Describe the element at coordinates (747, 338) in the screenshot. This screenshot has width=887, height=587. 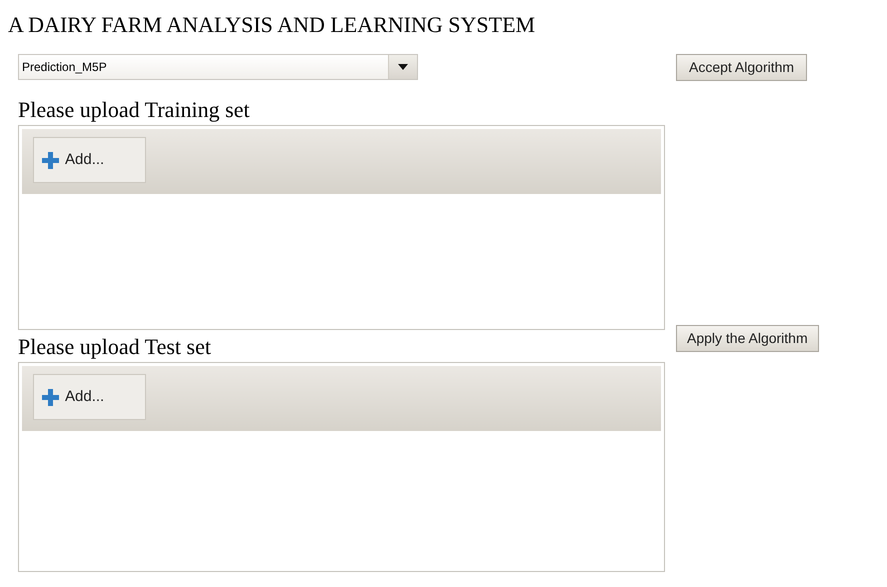
I see `apply-algorithm-button: Apply the Algorithm` at that location.